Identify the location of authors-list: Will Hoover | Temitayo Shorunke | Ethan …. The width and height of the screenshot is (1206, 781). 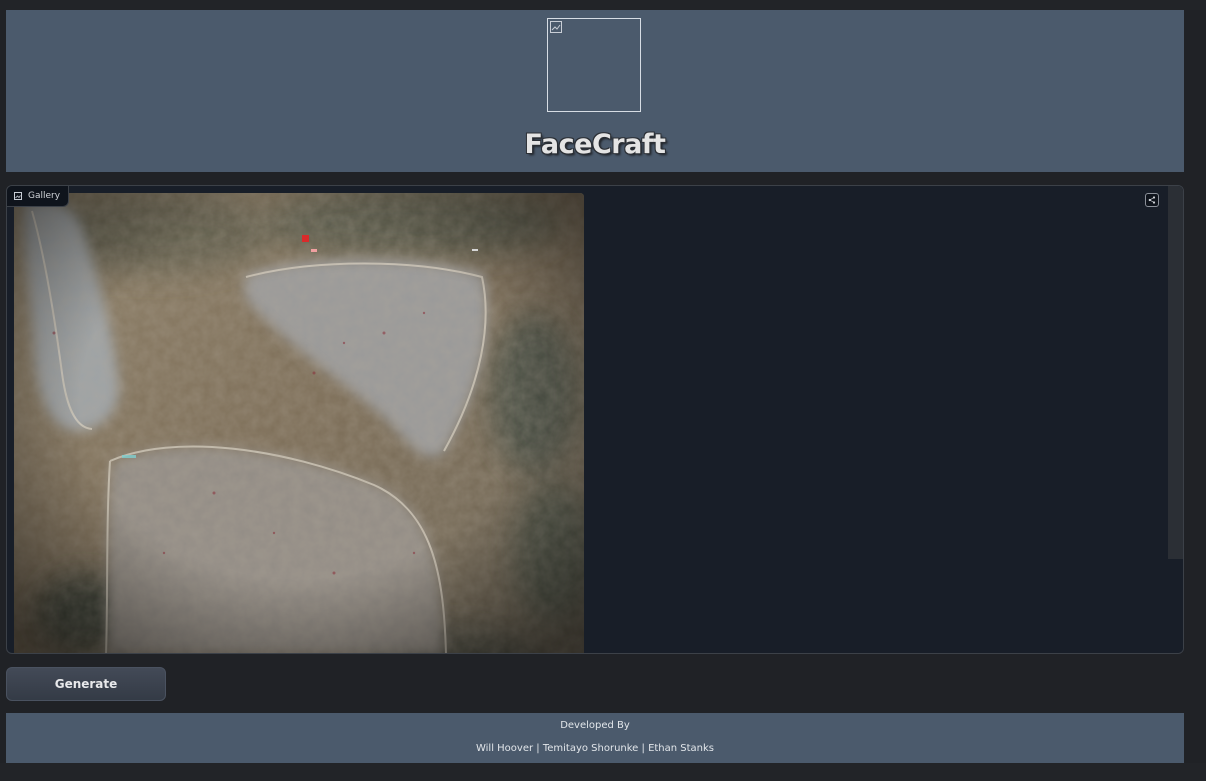
(595, 748).